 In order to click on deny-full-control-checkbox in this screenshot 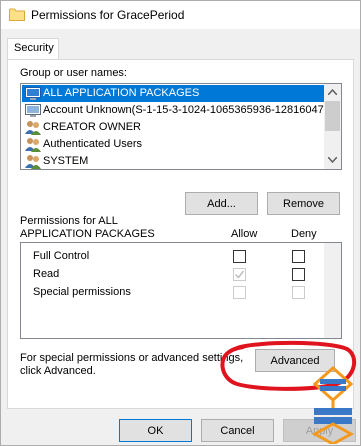, I will do `click(298, 256)`.